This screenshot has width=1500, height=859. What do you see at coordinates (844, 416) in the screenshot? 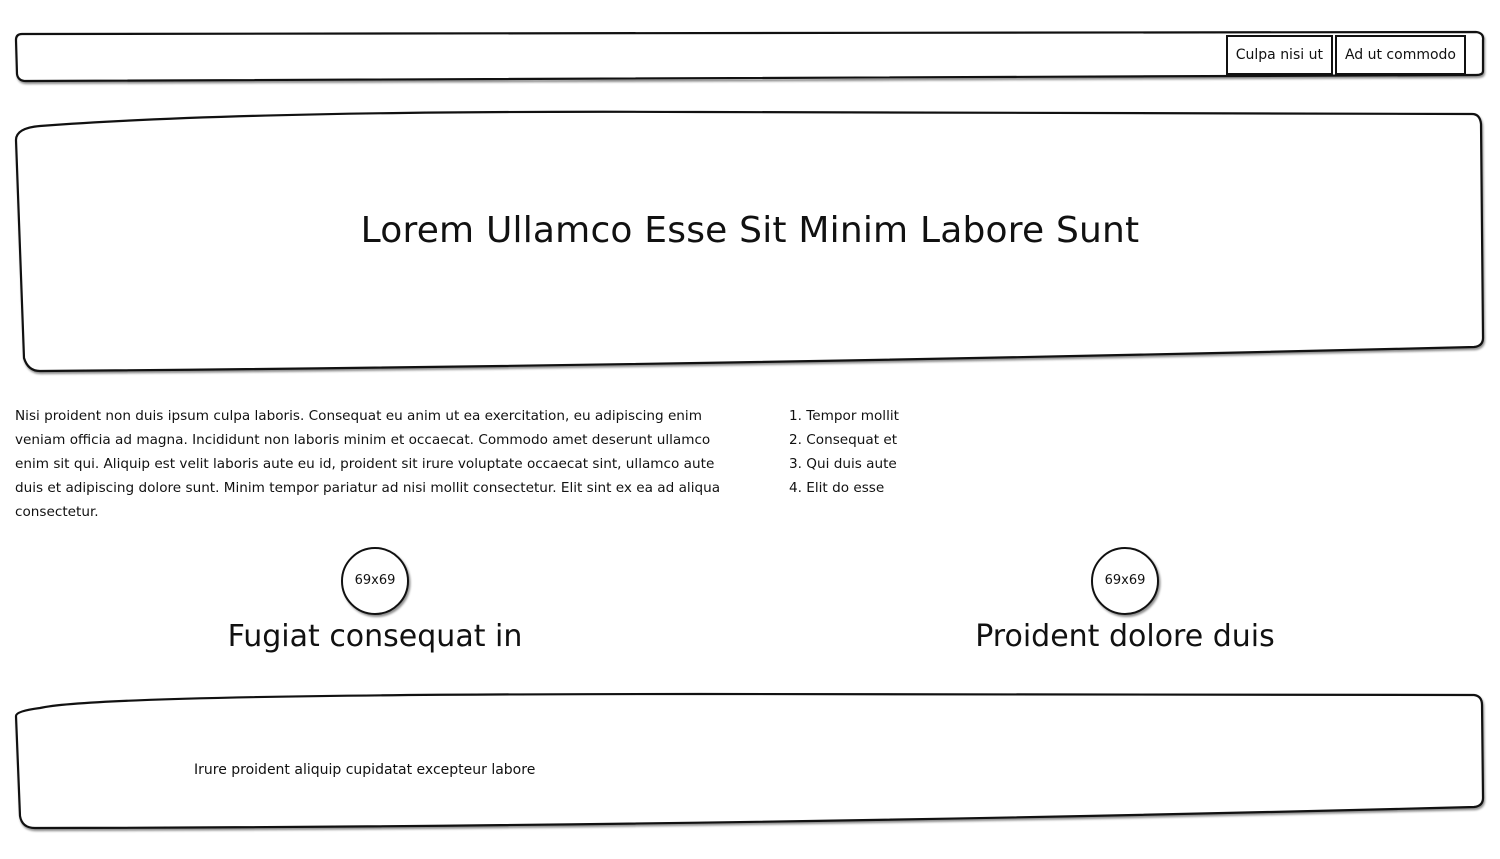
I see `list-item: 1. Tempor mollit` at bounding box center [844, 416].